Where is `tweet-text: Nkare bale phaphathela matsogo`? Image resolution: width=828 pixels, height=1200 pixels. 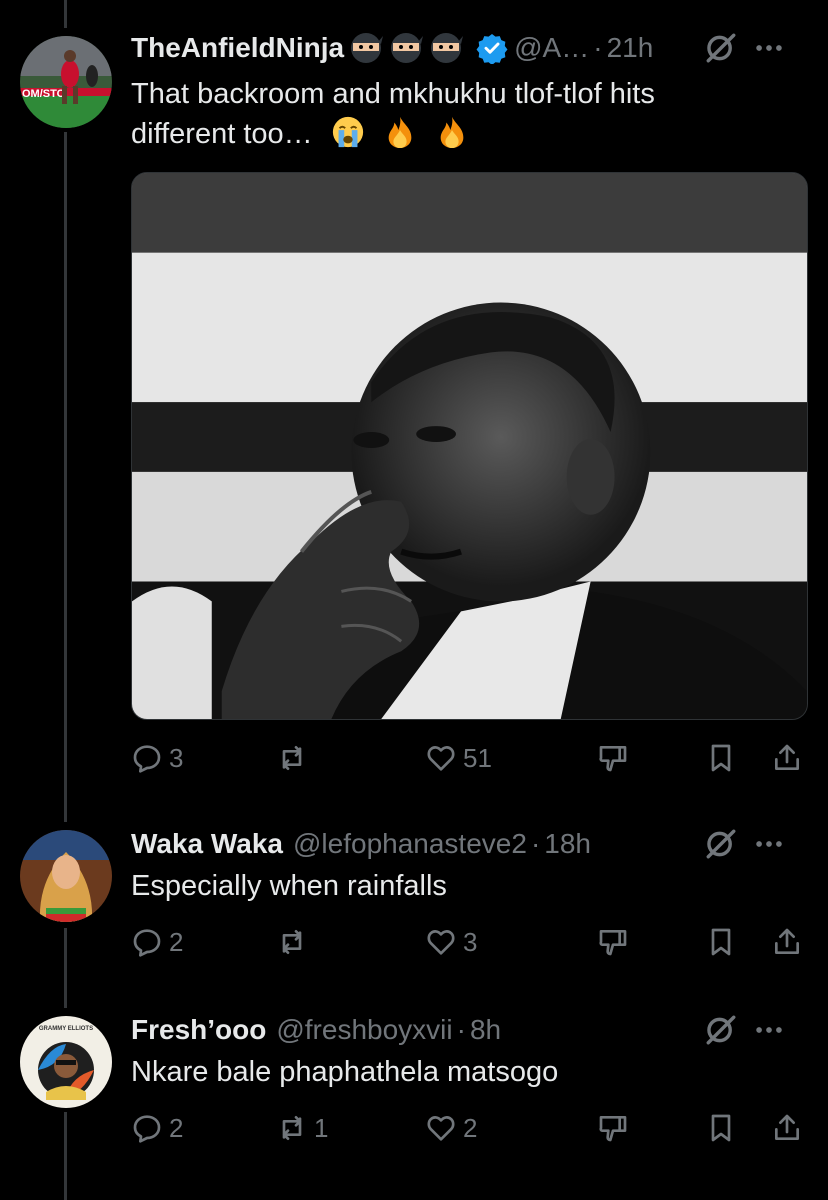 tweet-text: Nkare bale phaphathela matsogo is located at coordinates (439, 1072).